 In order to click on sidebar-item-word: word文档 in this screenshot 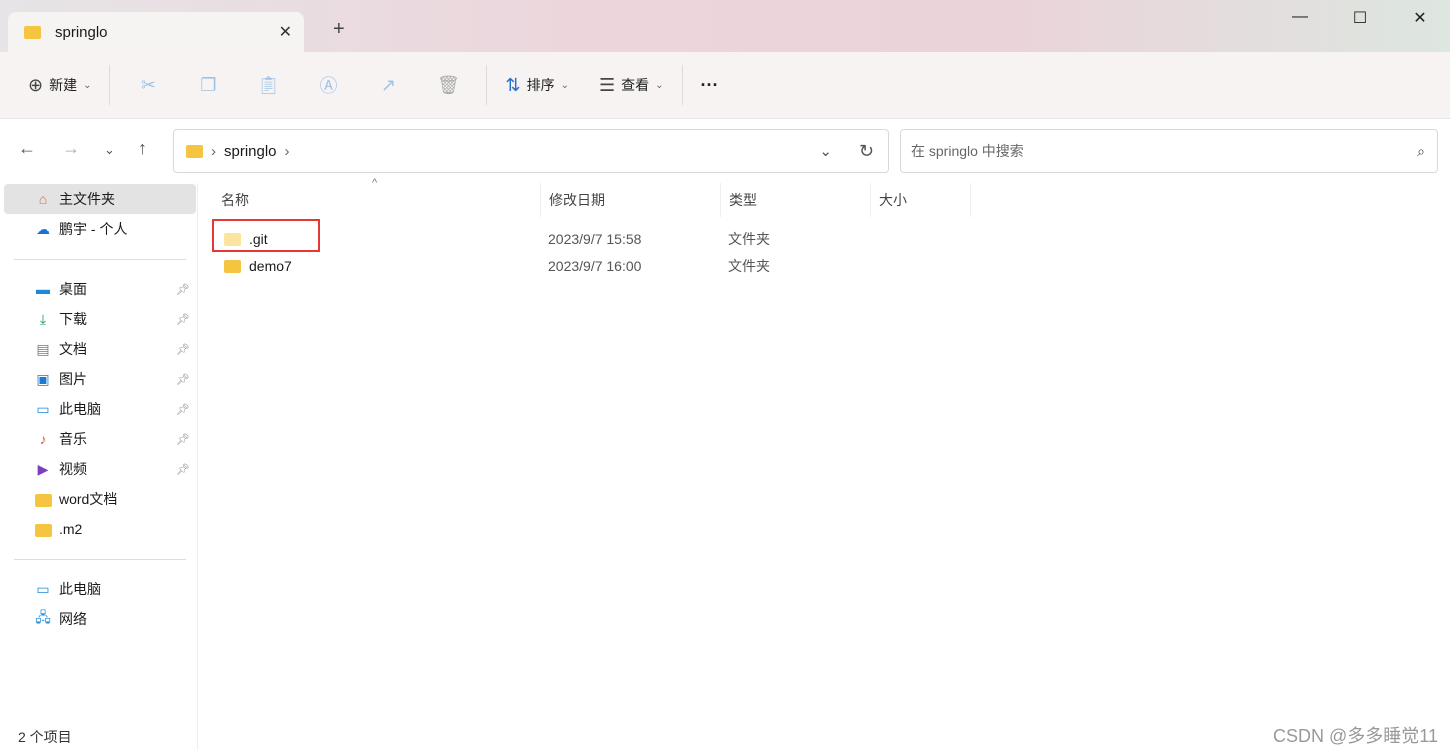, I will do `click(100, 499)`.